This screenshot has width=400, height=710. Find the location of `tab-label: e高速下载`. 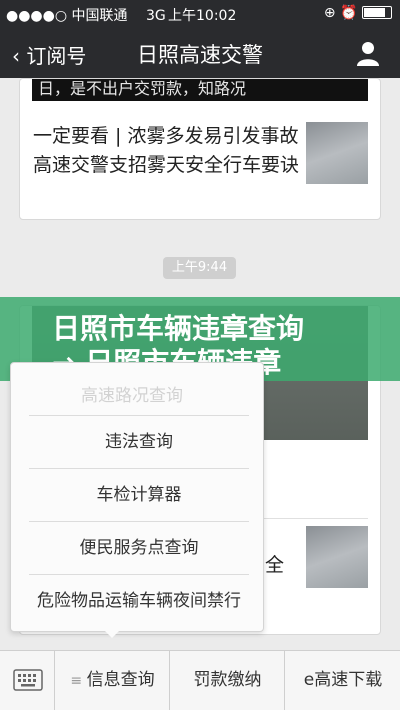

tab-label: e高速下载 is located at coordinates (343, 680).